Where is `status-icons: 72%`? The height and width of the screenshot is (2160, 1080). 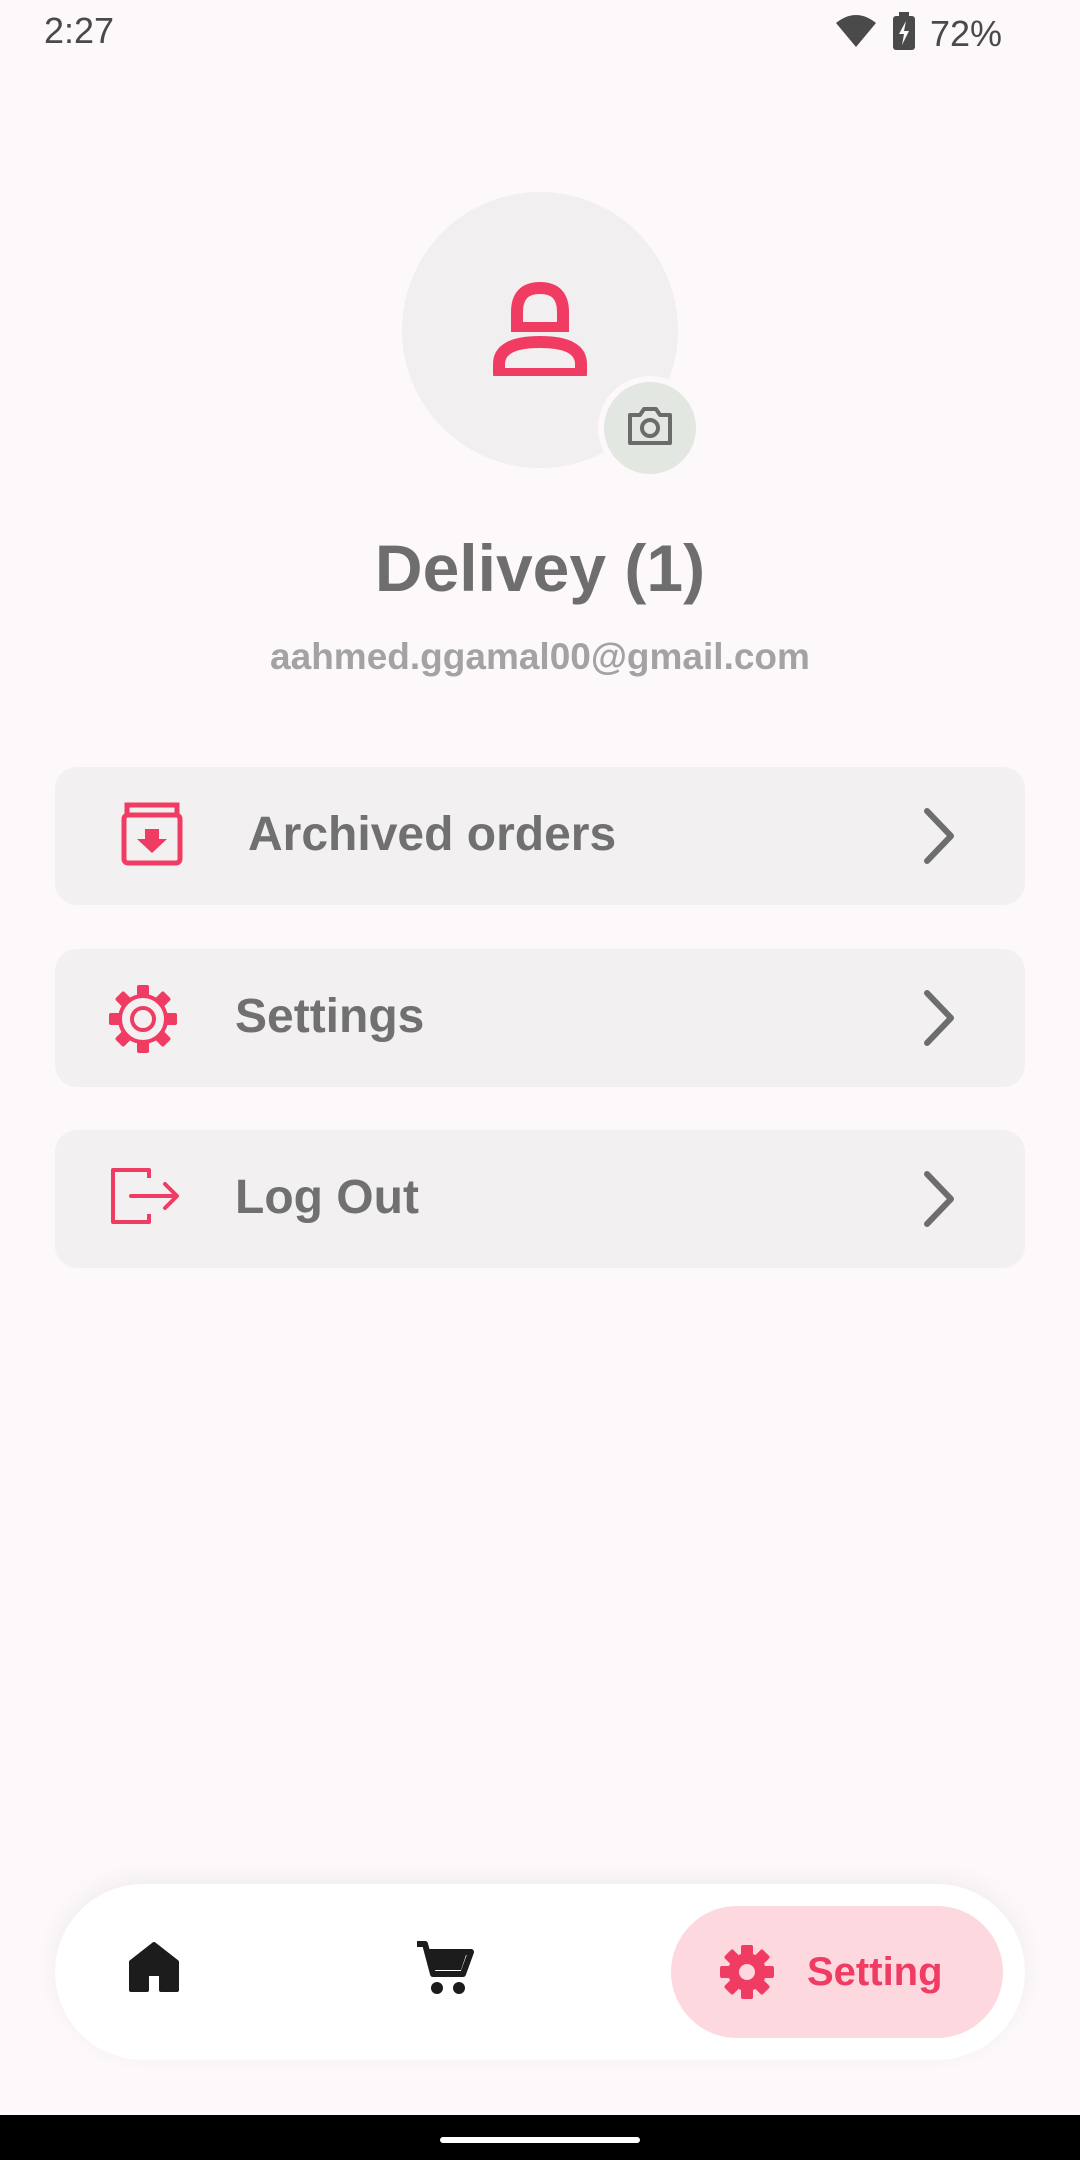 status-icons: 72% is located at coordinates (918, 33).